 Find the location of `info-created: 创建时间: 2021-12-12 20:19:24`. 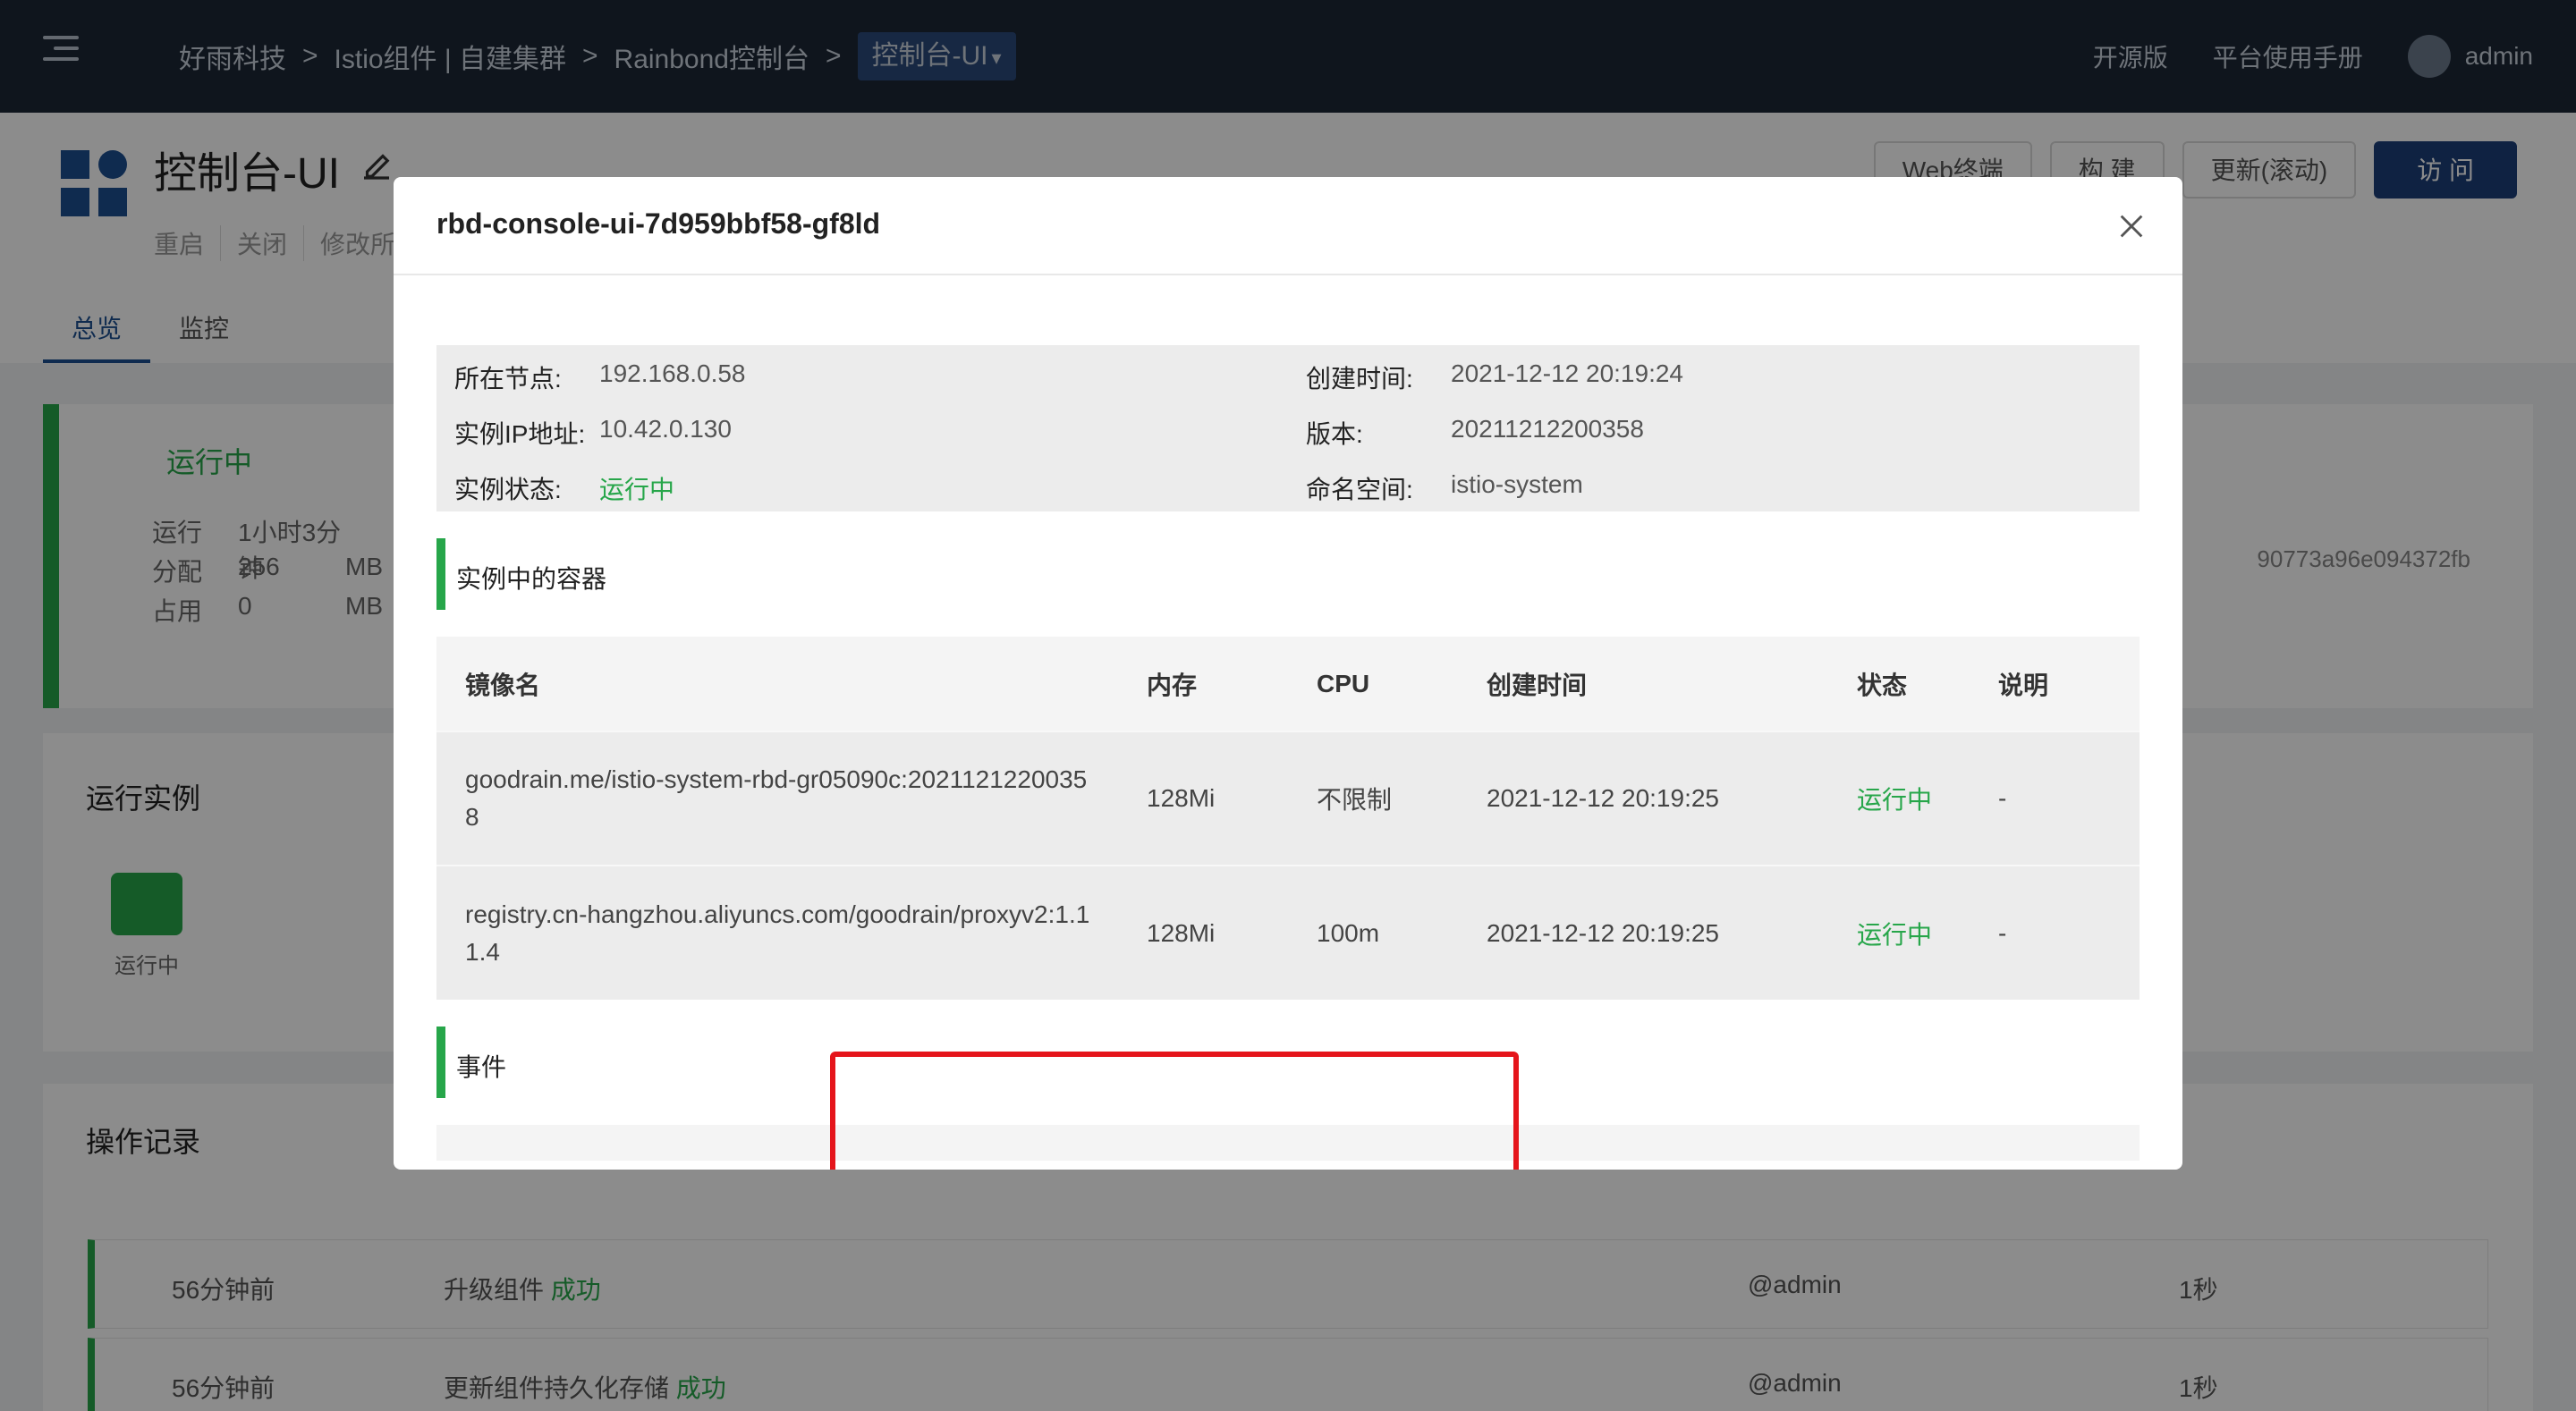

info-created: 创建时间: 2021-12-12 20:19:24 is located at coordinates (1485, 377).